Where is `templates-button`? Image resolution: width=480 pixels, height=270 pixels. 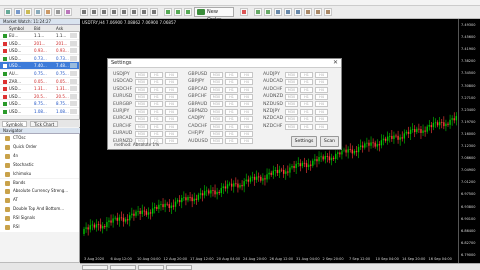
templates-button is located at coordinates (328, 12).